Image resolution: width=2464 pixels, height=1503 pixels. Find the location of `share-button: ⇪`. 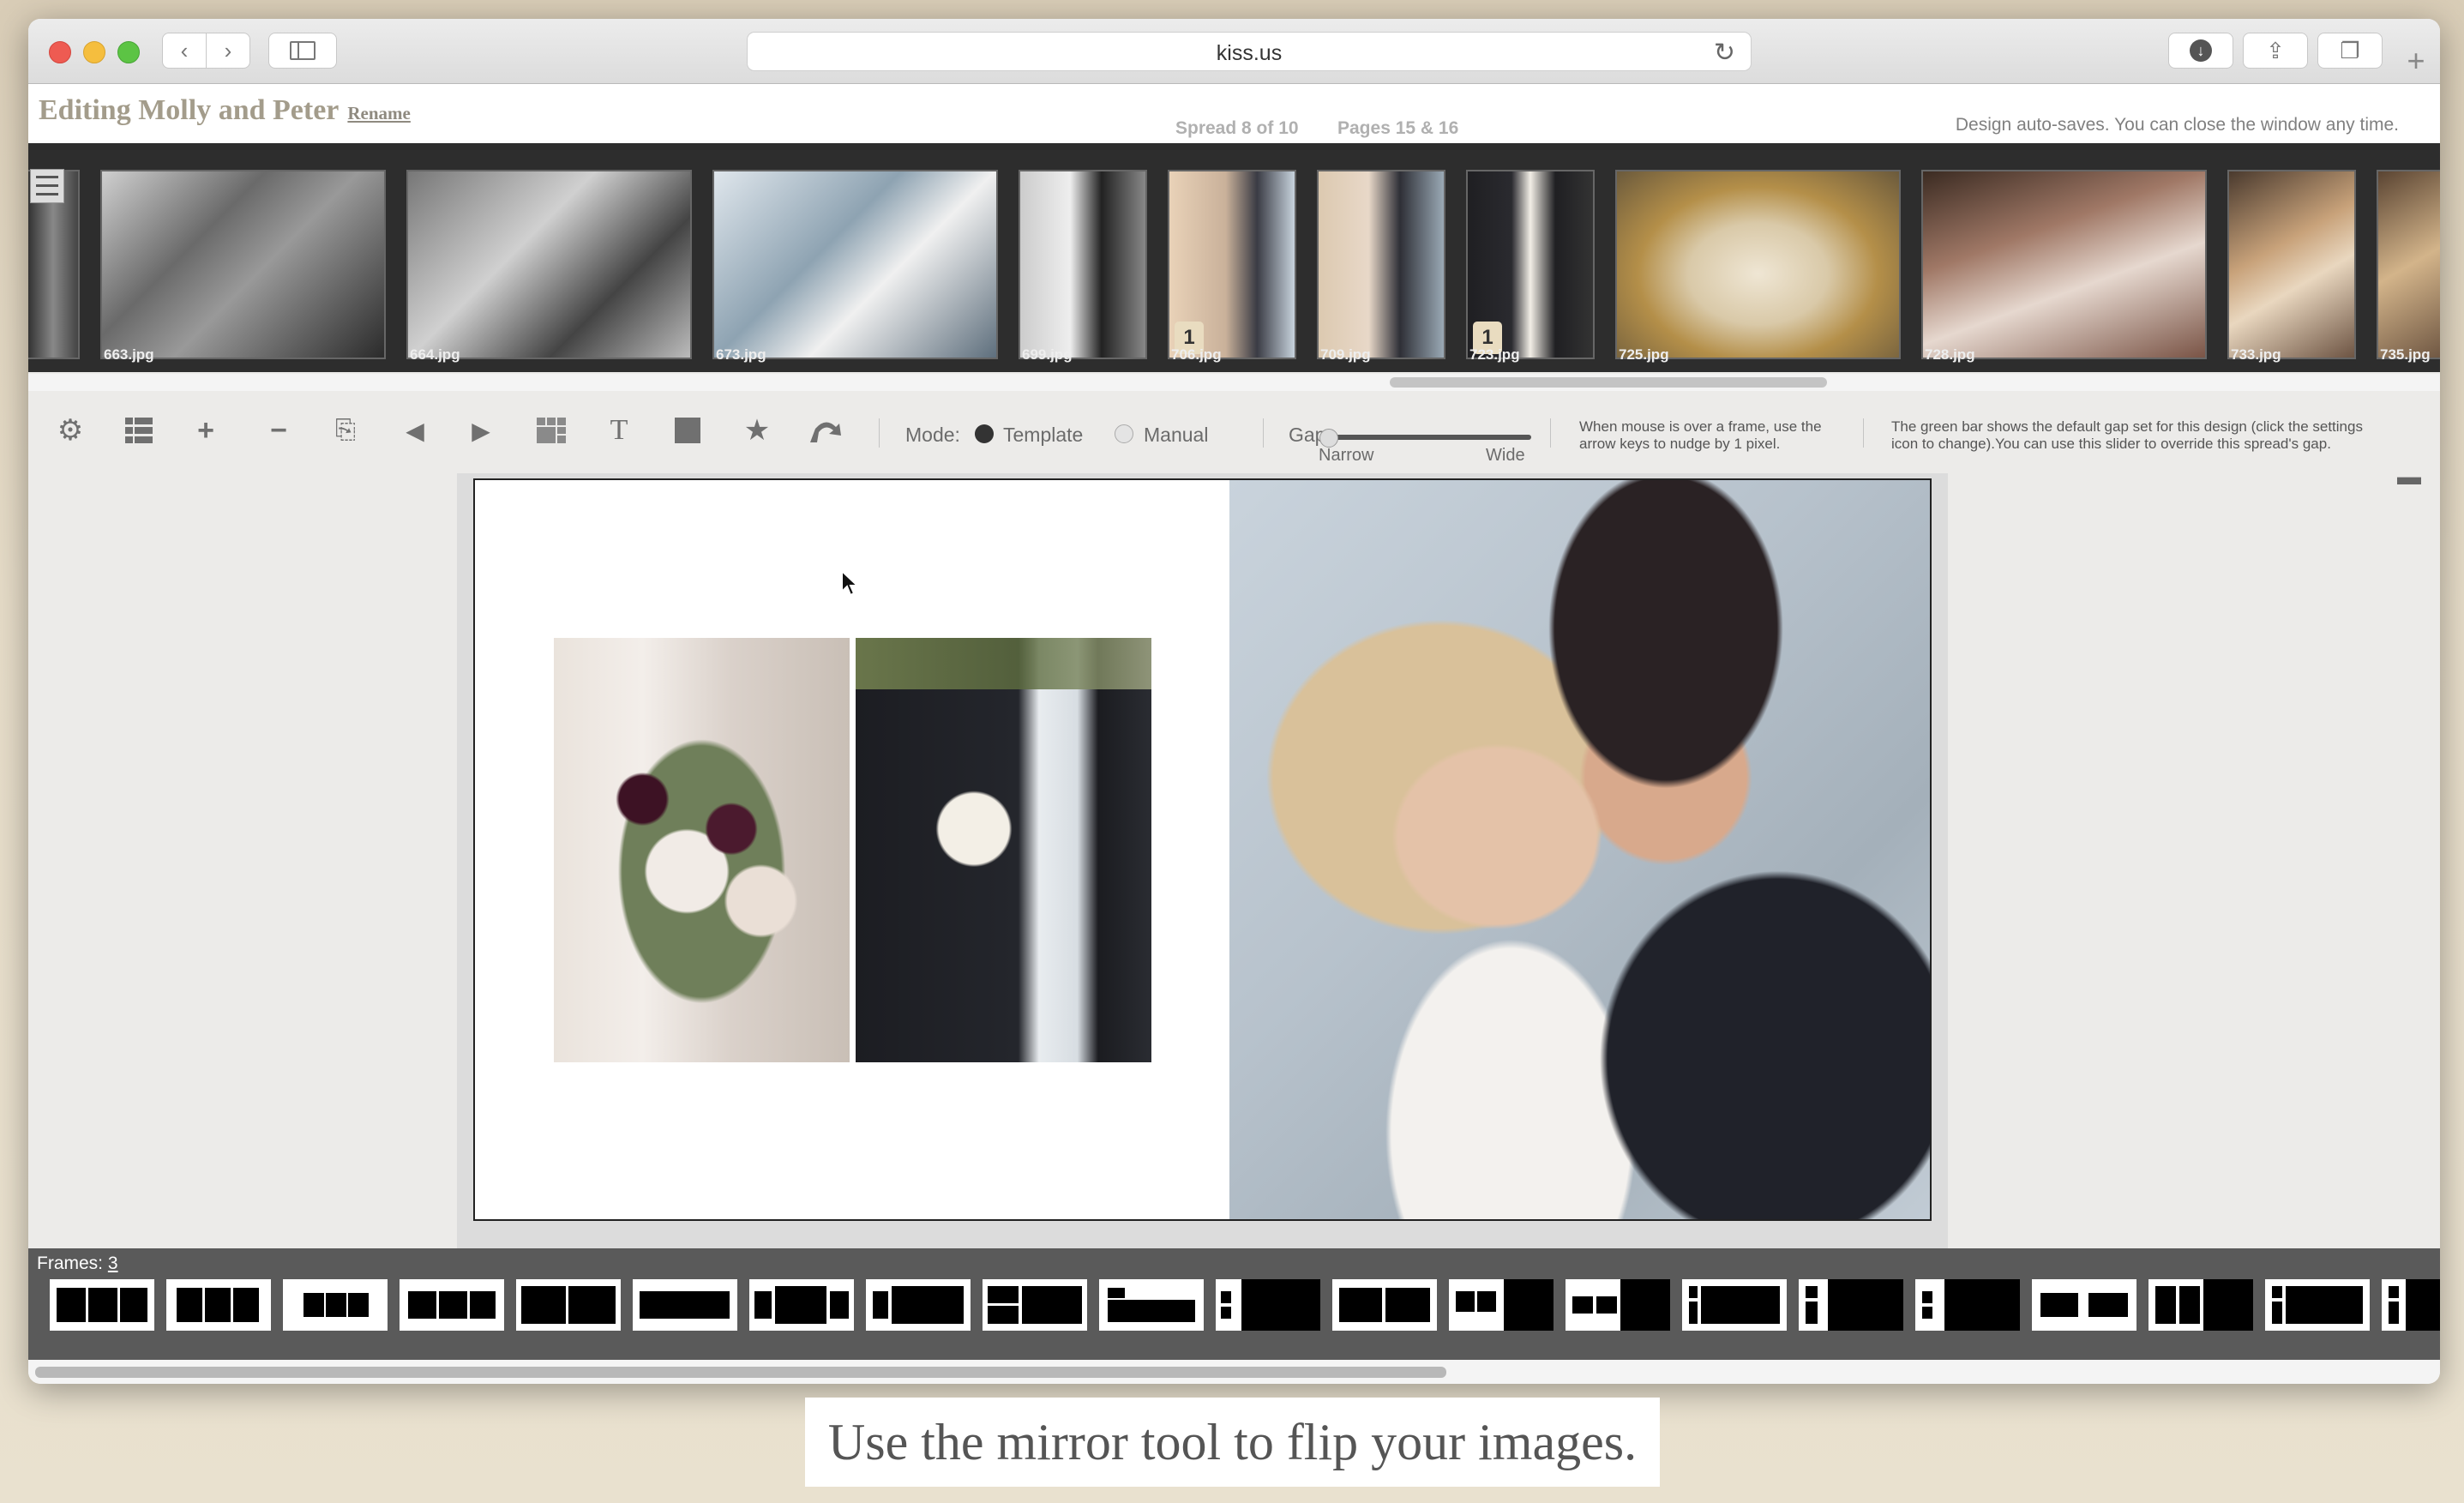

share-button: ⇪ is located at coordinates (2275, 51).